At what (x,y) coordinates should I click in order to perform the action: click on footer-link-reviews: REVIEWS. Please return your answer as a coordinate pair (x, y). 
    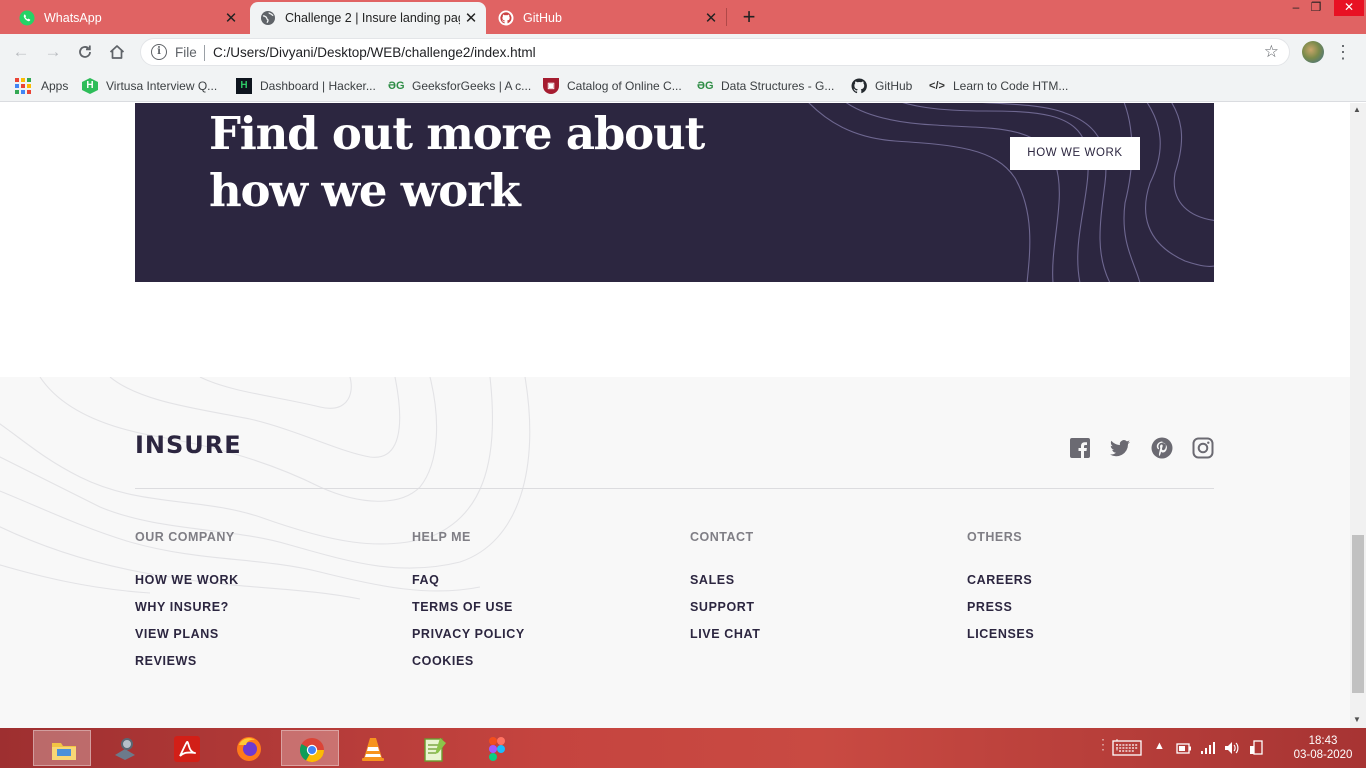
    Looking at the image, I should click on (187, 665).